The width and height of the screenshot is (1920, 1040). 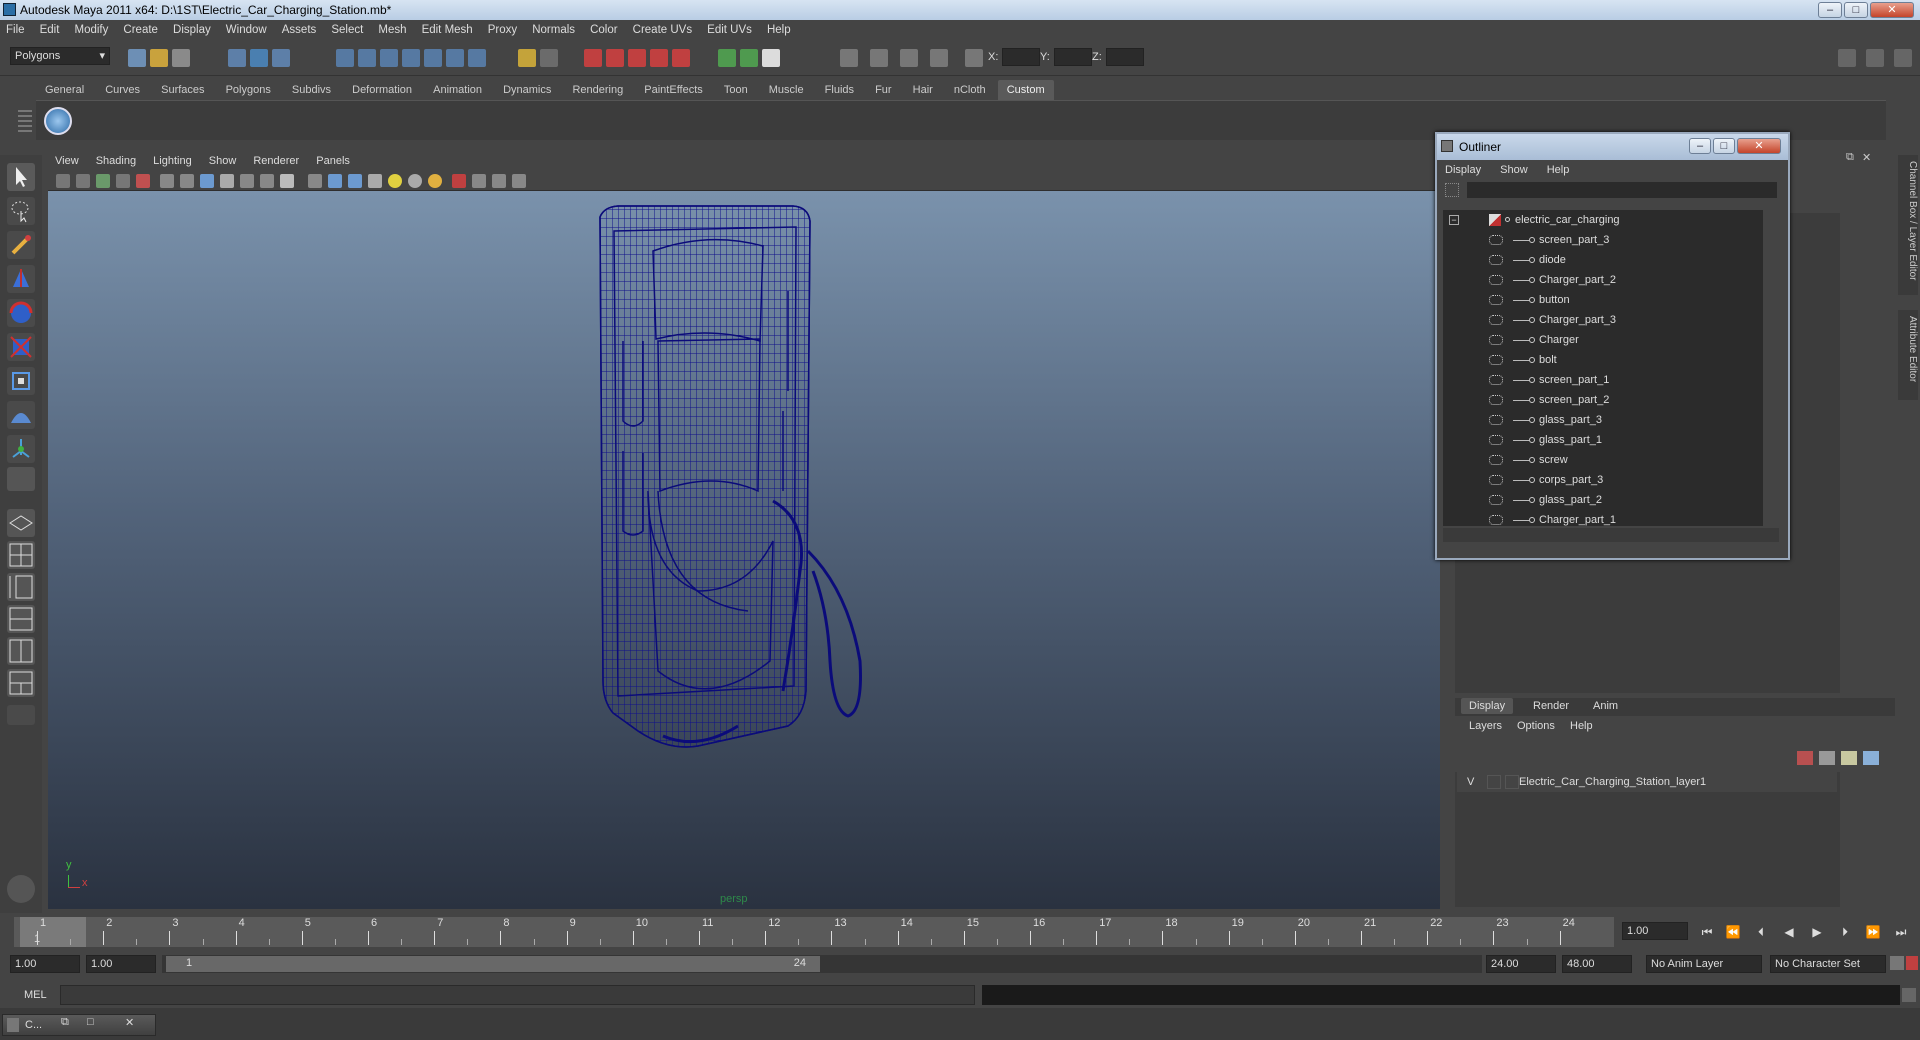 What do you see at coordinates (1655, 931) in the screenshot?
I see `current-frame-field: 1.00` at bounding box center [1655, 931].